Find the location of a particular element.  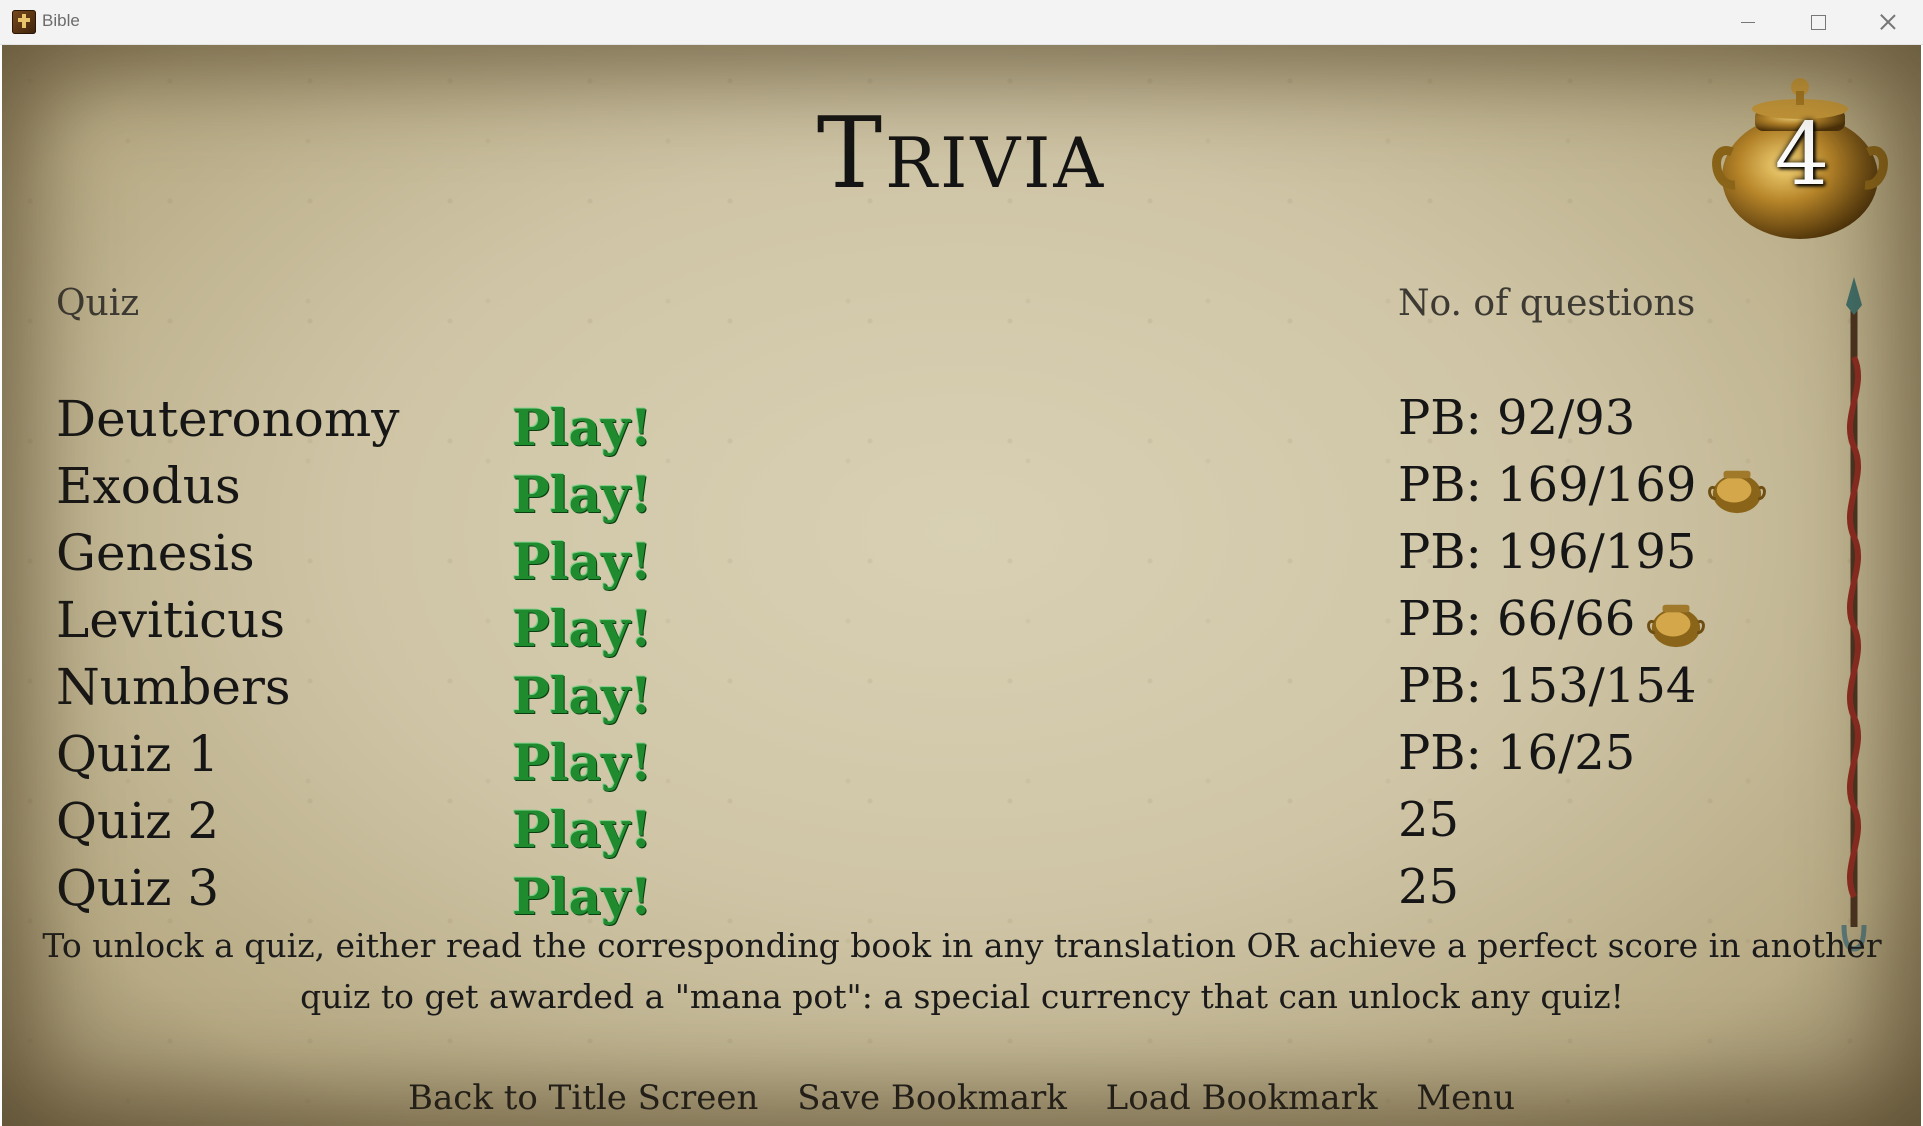

quiz-row-quiz-1: Quiz 1 Play! PB: 16/25 is located at coordinates (961, 758).